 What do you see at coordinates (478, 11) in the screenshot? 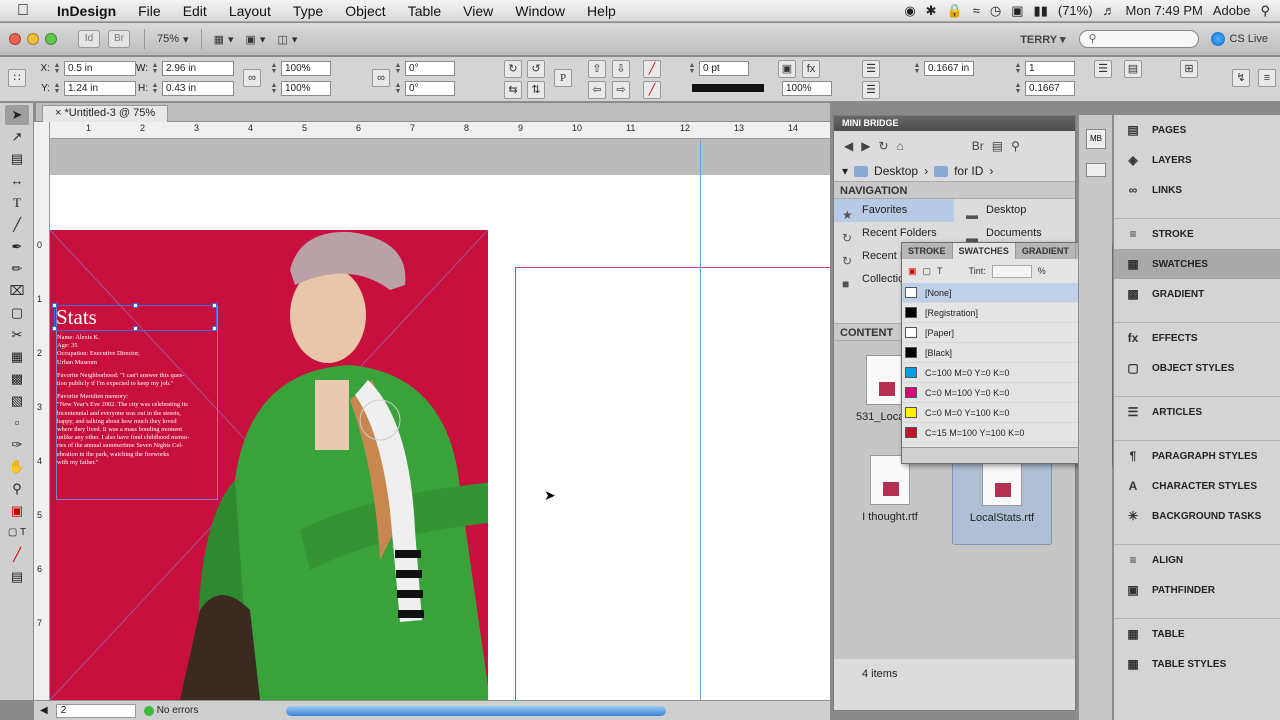
I see `menu-view: View` at bounding box center [478, 11].